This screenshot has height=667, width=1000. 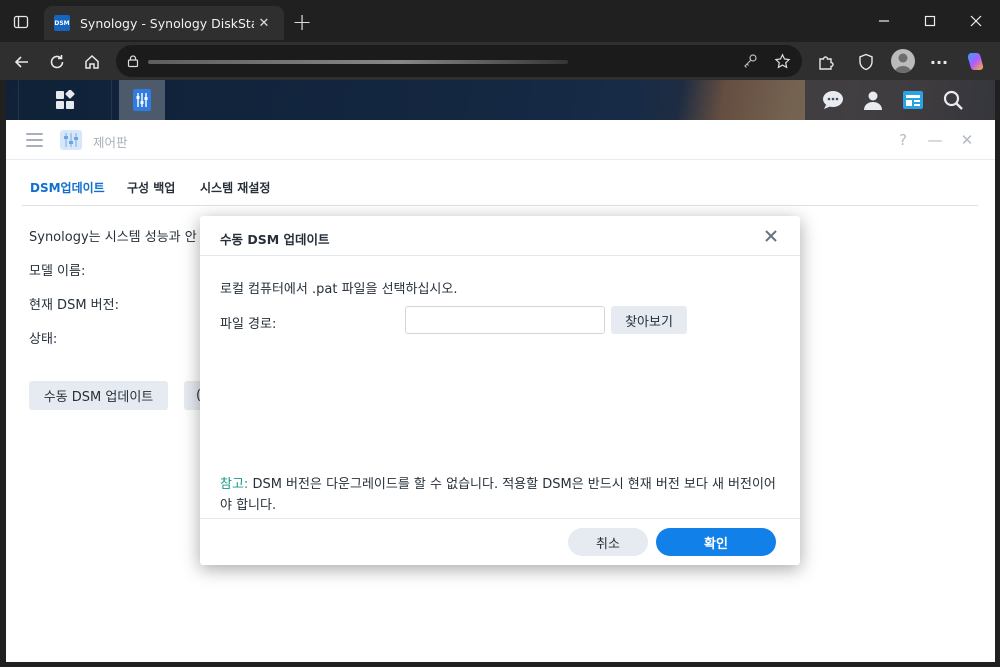 I want to click on profile-avatar, so click(x=903, y=61).